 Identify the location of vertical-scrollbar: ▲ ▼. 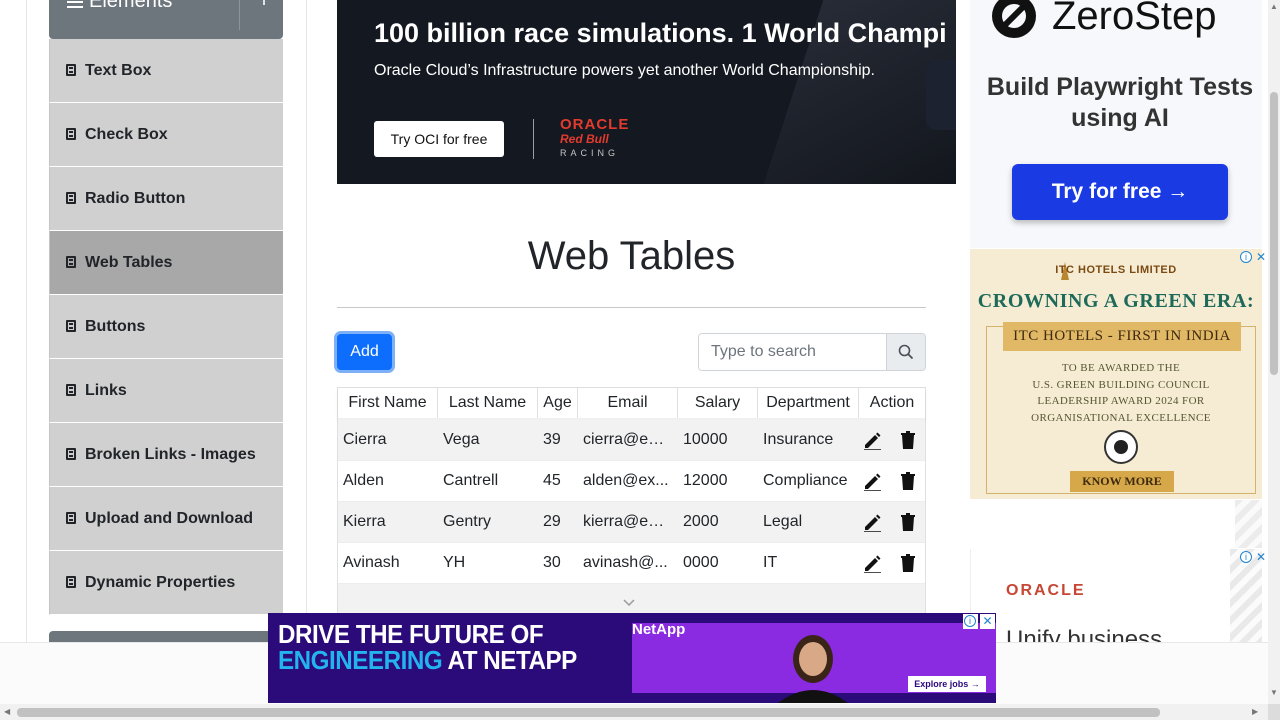
(1274, 352).